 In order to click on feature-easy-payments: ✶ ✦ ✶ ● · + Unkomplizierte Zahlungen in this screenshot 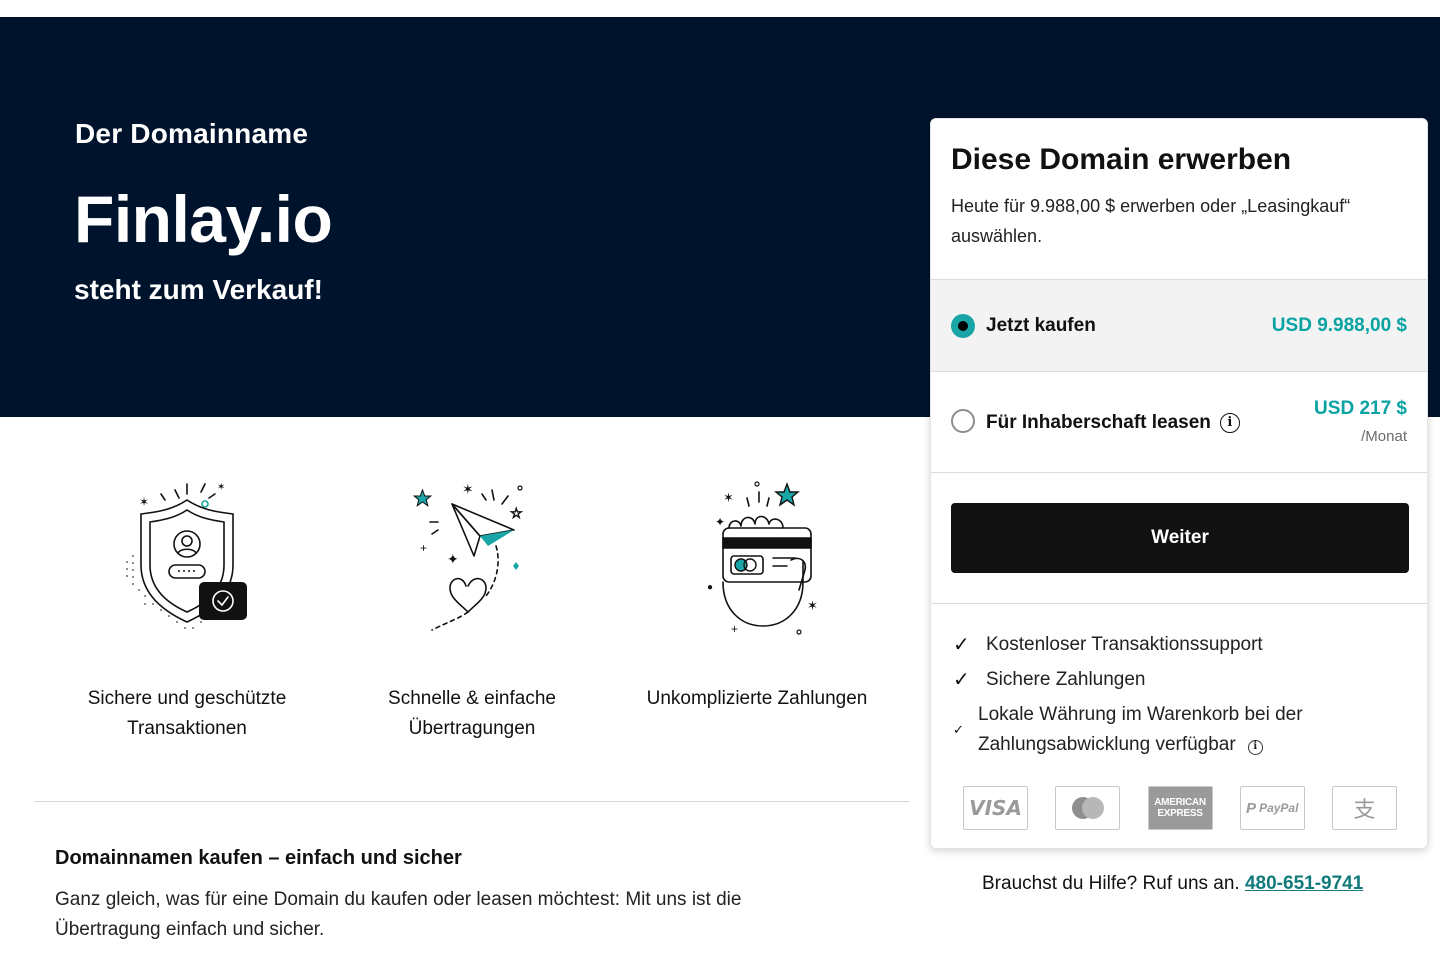, I will do `click(757, 592)`.